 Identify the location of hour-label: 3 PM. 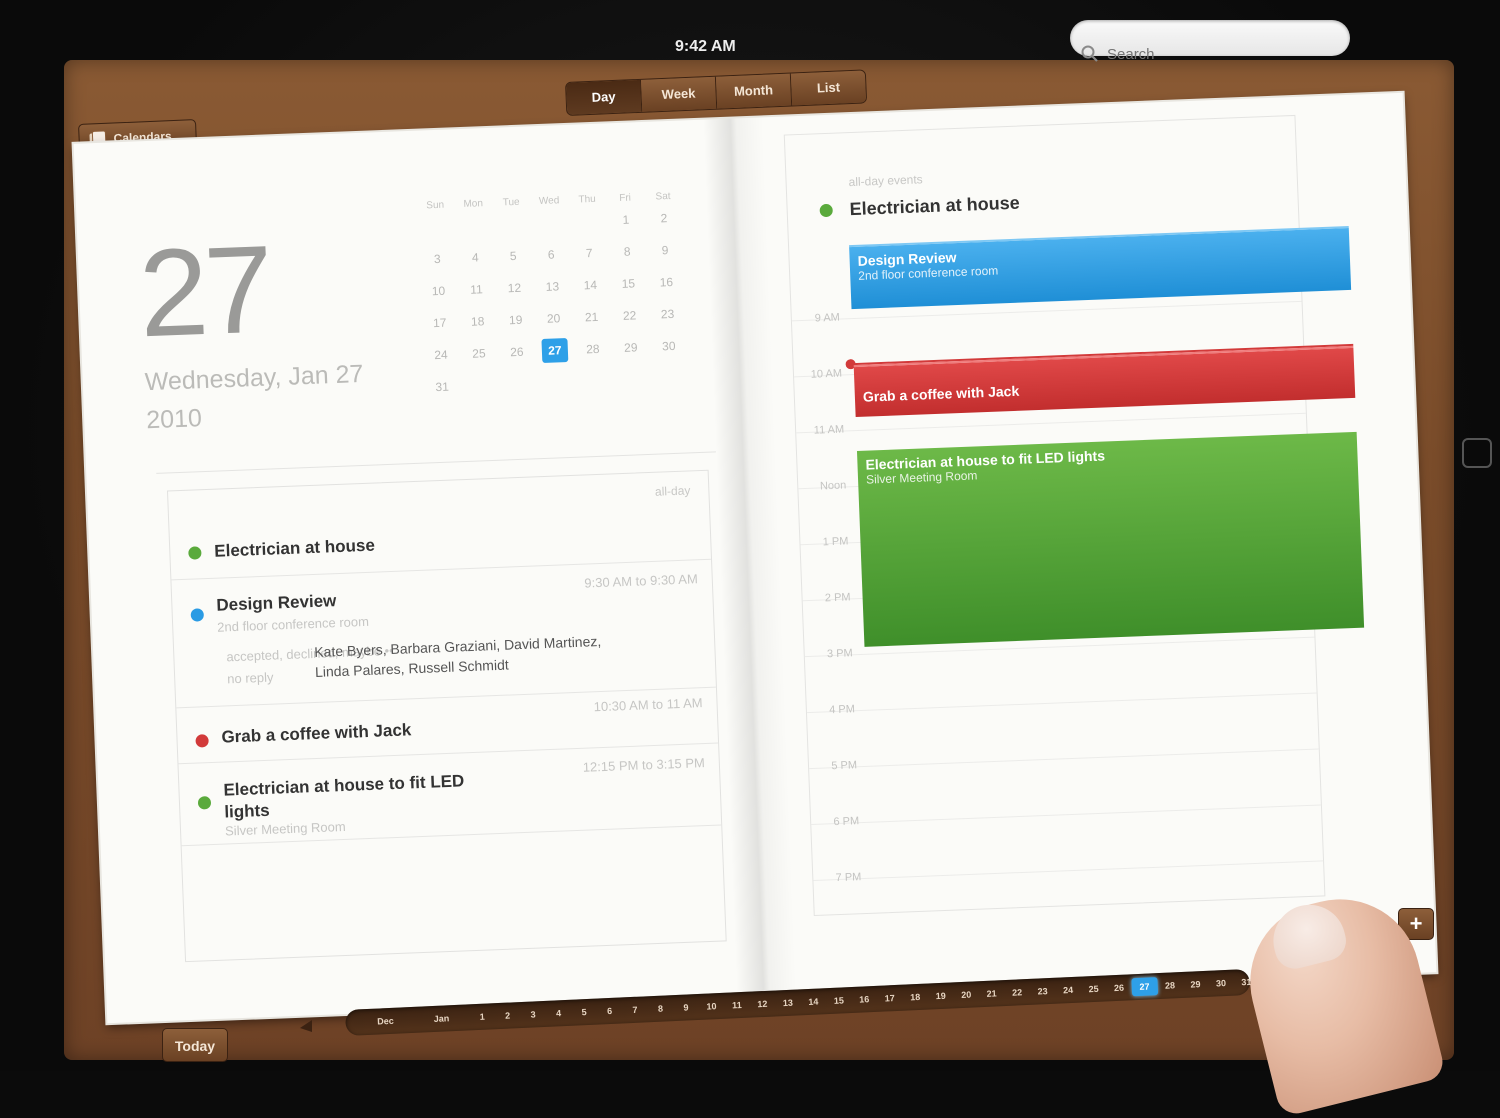
(839, 654).